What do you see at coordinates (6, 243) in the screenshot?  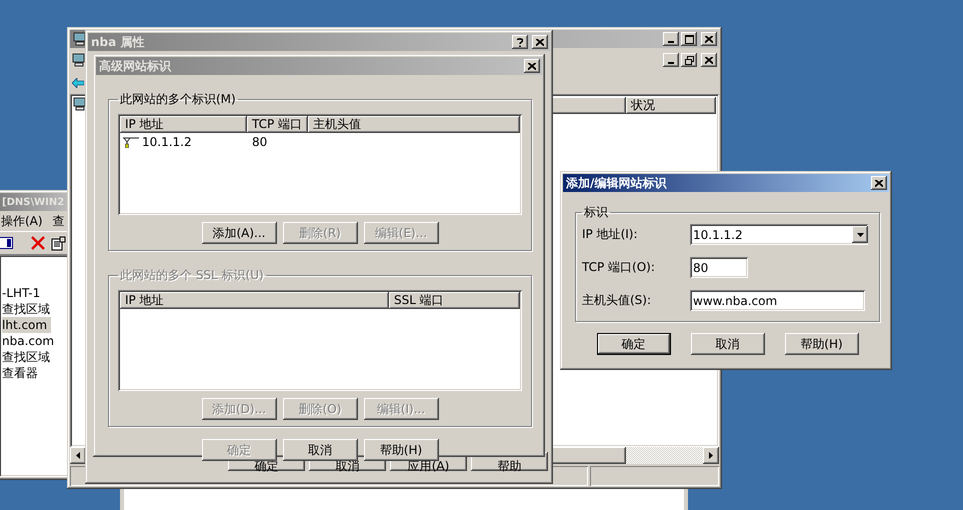 I see `panel-icon` at bounding box center [6, 243].